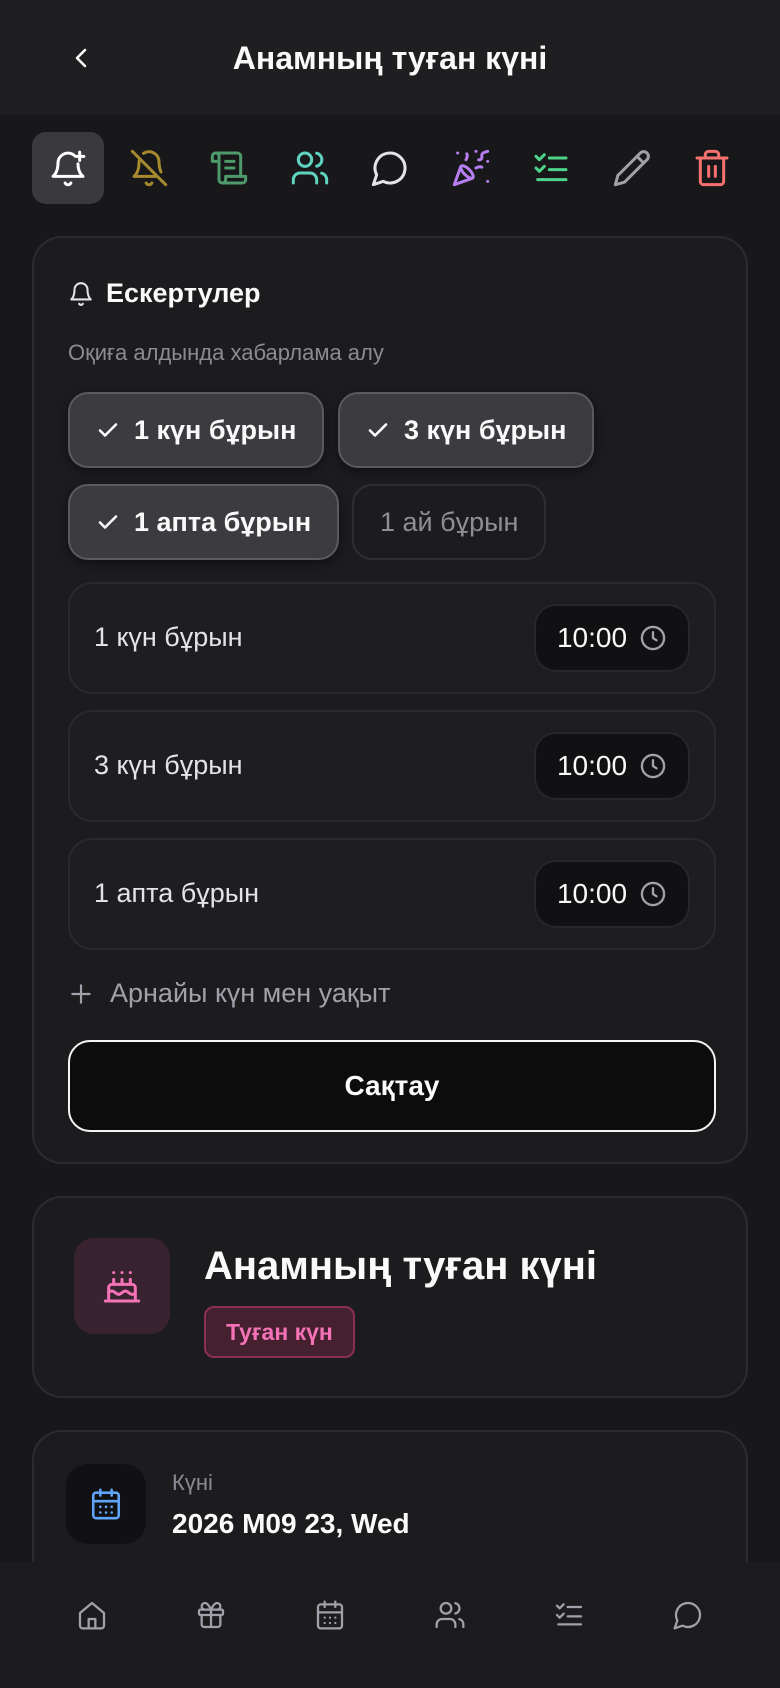 The height and width of the screenshot is (1688, 780). I want to click on nav-gifts, so click(211, 1615).